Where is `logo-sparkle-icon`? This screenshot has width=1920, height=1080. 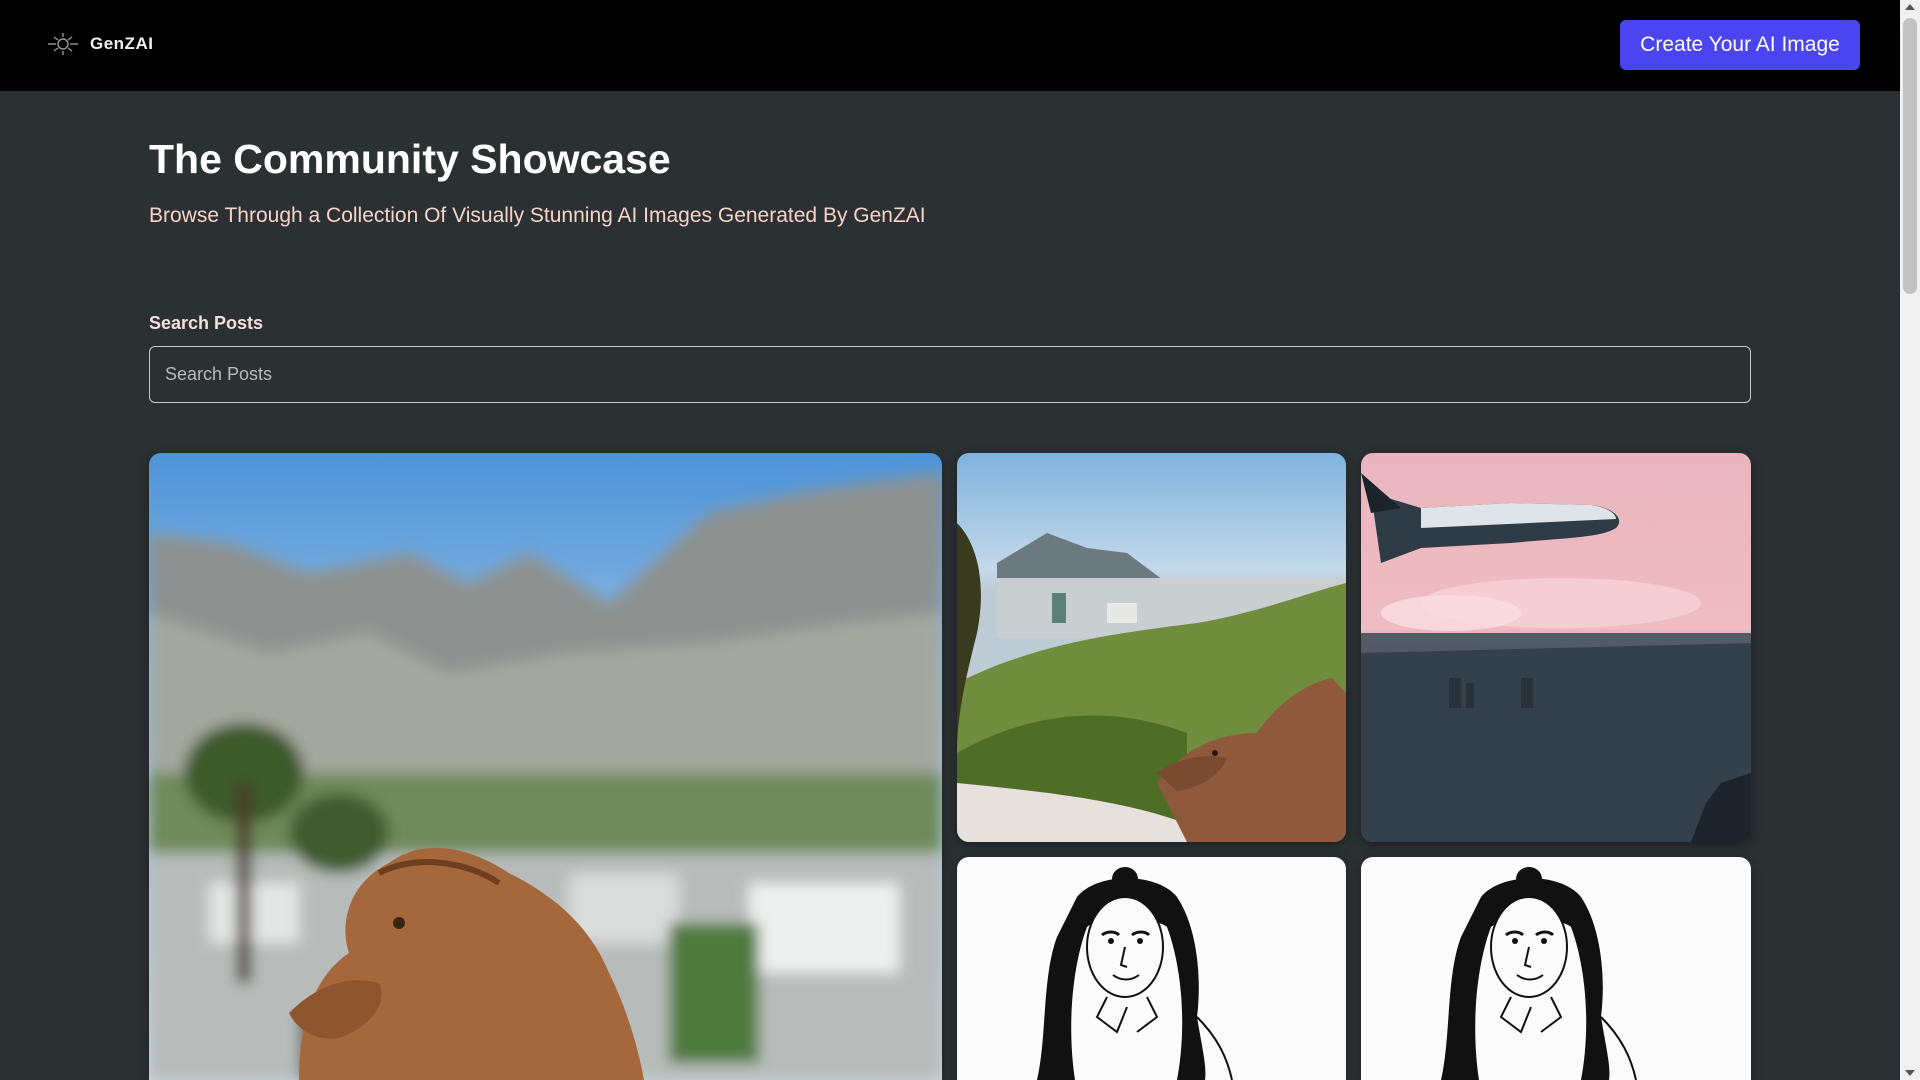
logo-sparkle-icon is located at coordinates (63, 44).